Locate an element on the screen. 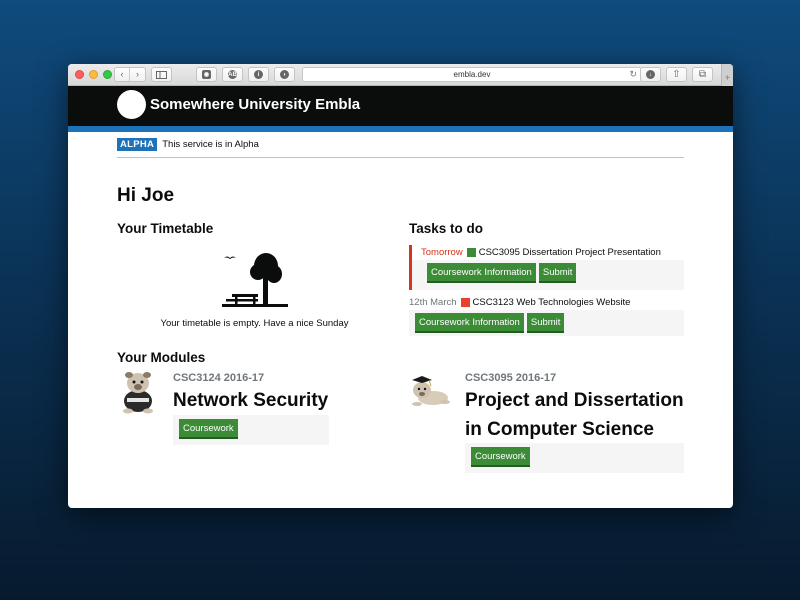  privacy-extension-button: ◗ is located at coordinates (284, 74).